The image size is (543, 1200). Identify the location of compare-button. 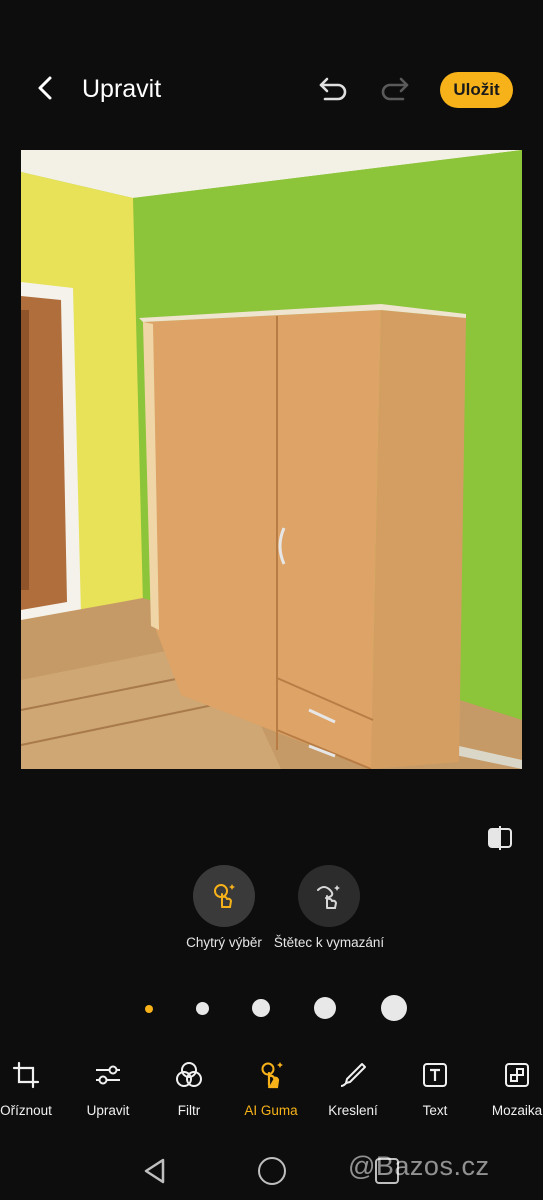
(500, 838).